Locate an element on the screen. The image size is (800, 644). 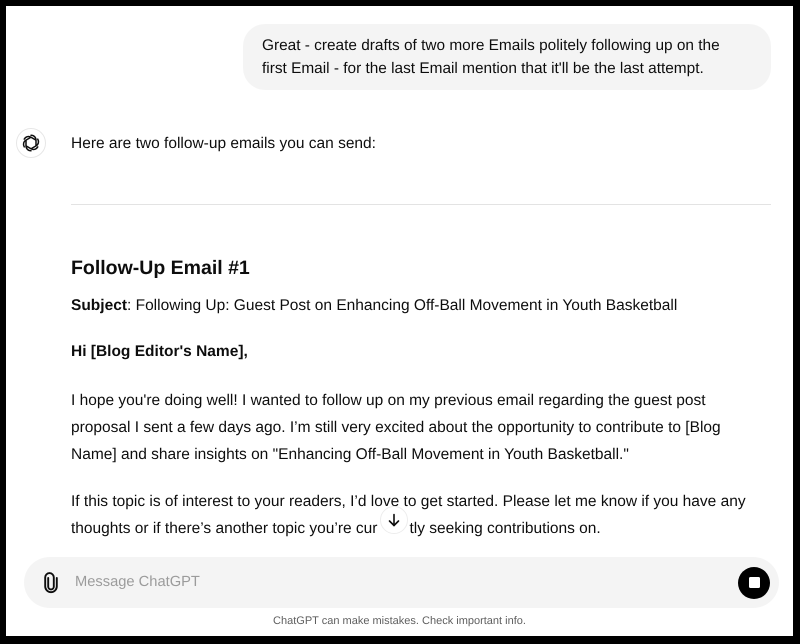
attach-button is located at coordinates (51, 583).